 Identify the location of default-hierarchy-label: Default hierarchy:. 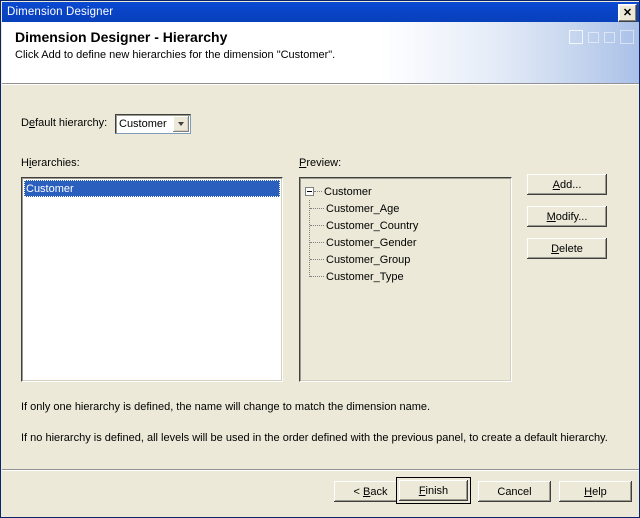
(64, 123).